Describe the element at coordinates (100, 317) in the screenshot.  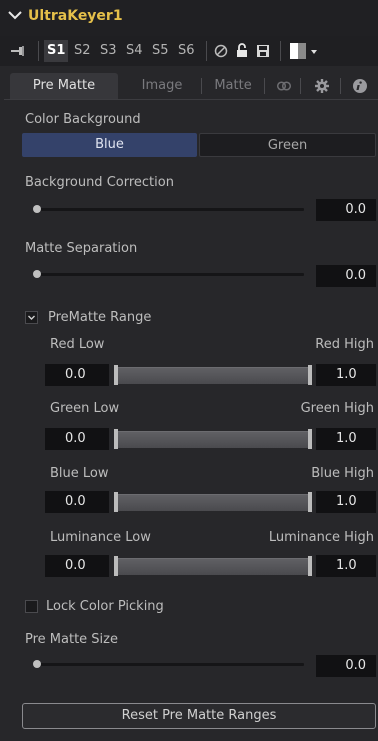
I see `prematte-range-label: PreMatte Range` at that location.